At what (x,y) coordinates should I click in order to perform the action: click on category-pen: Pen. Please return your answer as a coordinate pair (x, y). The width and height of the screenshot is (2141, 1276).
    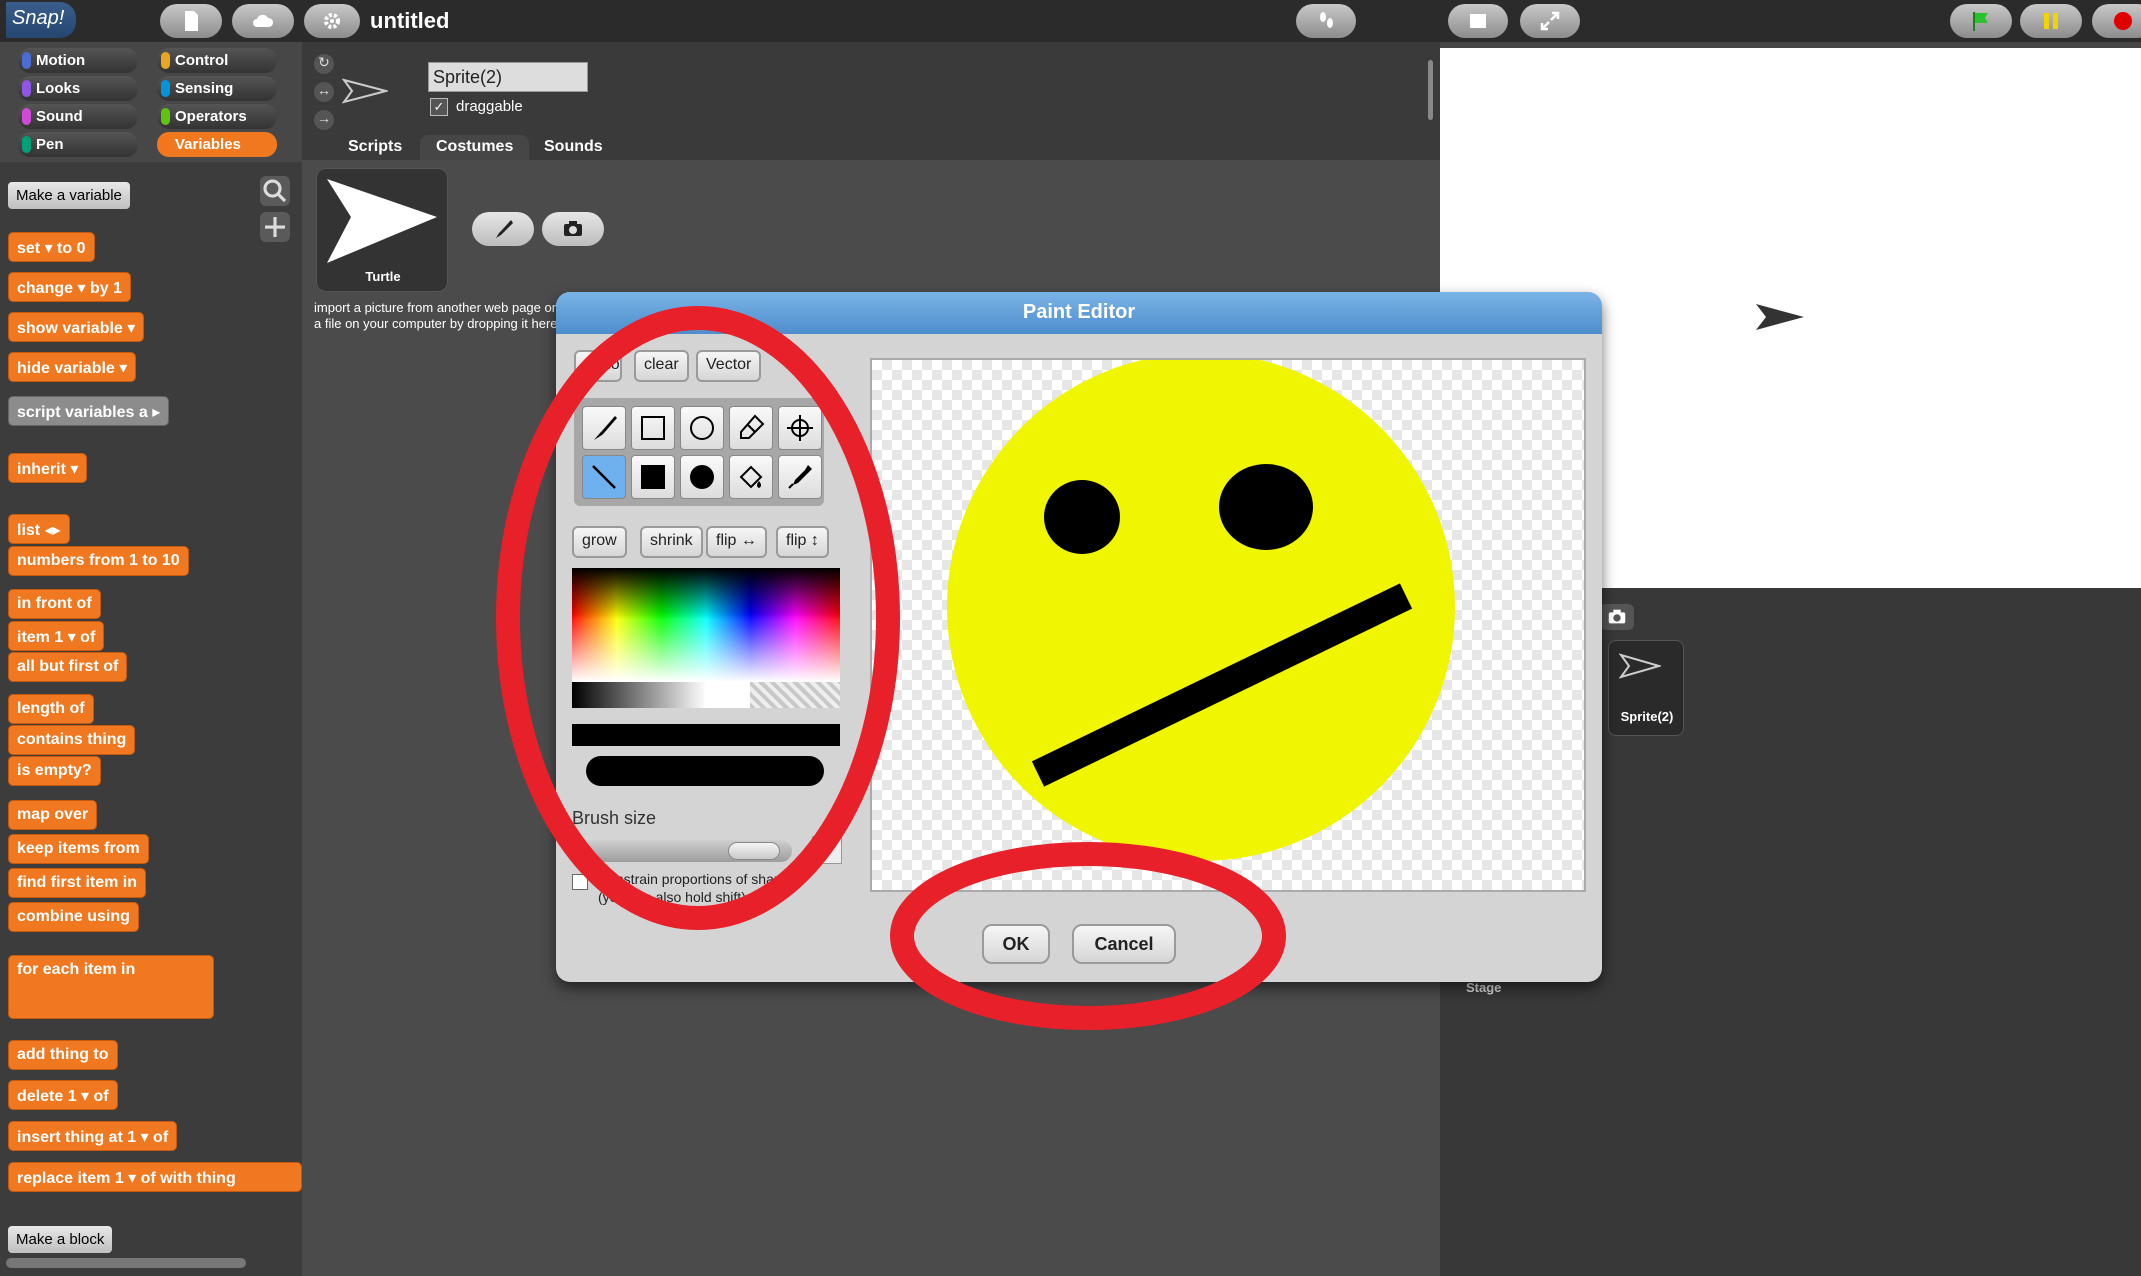
    Looking at the image, I should click on (78, 144).